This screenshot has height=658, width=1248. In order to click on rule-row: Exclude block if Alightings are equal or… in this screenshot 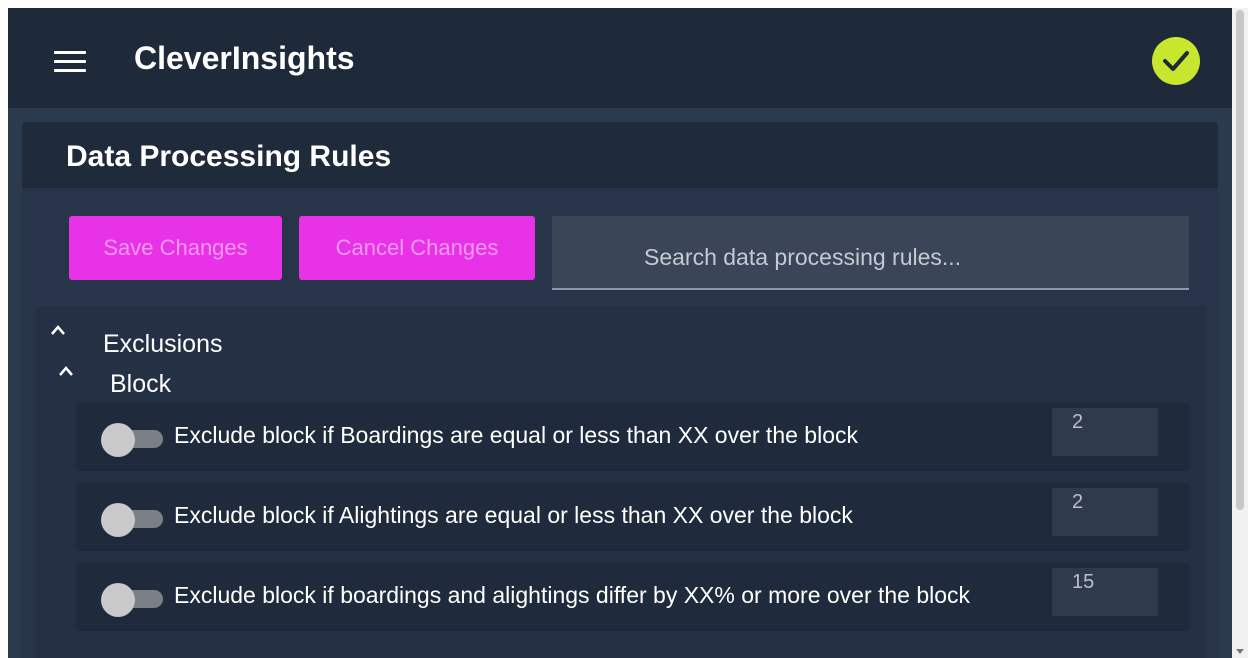, I will do `click(633, 516)`.